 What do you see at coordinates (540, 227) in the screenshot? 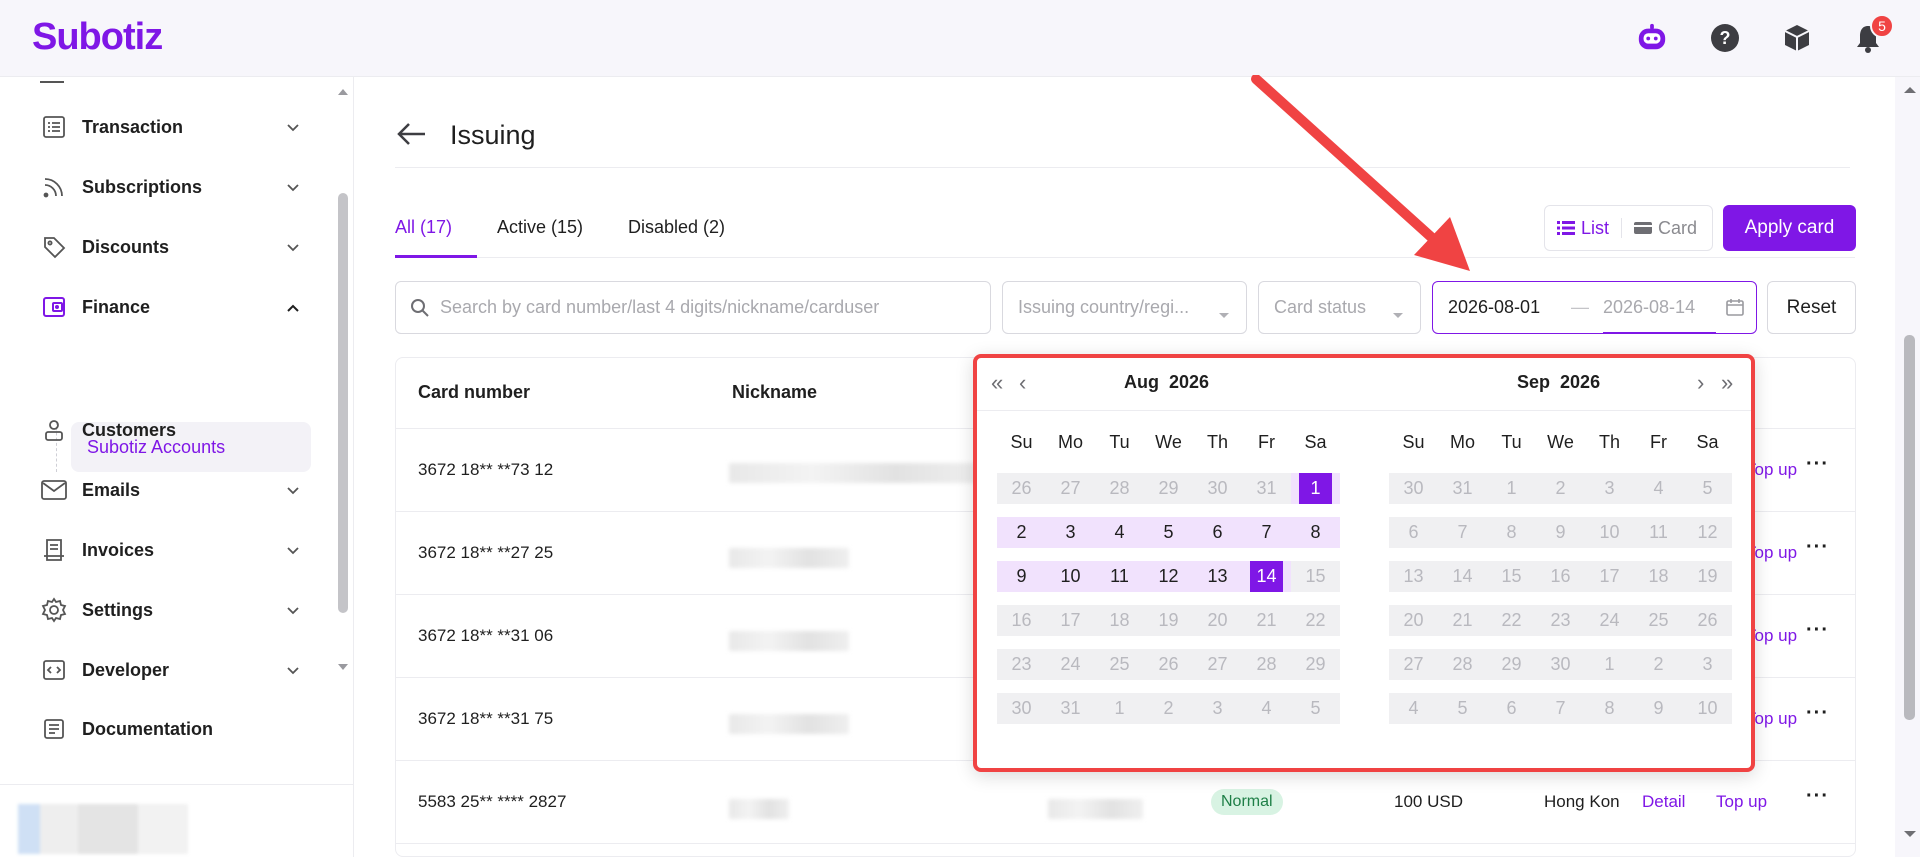
I see `tab-active: Active (15)` at bounding box center [540, 227].